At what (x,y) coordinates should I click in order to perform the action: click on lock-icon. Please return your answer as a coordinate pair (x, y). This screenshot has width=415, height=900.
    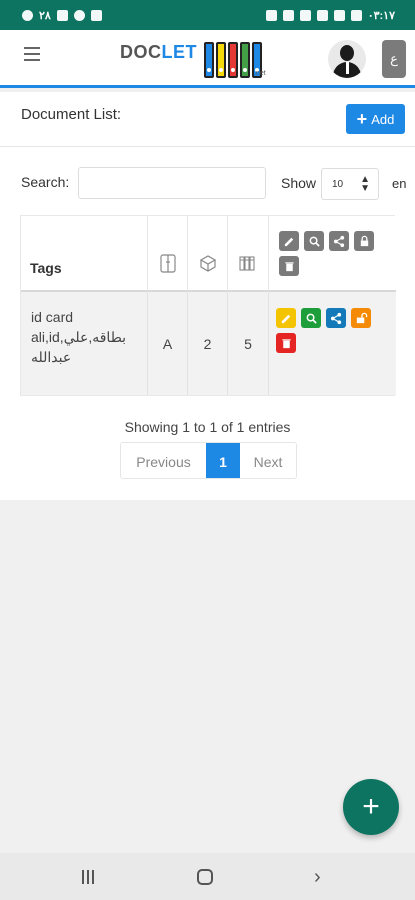
    Looking at the image, I should click on (364, 241).